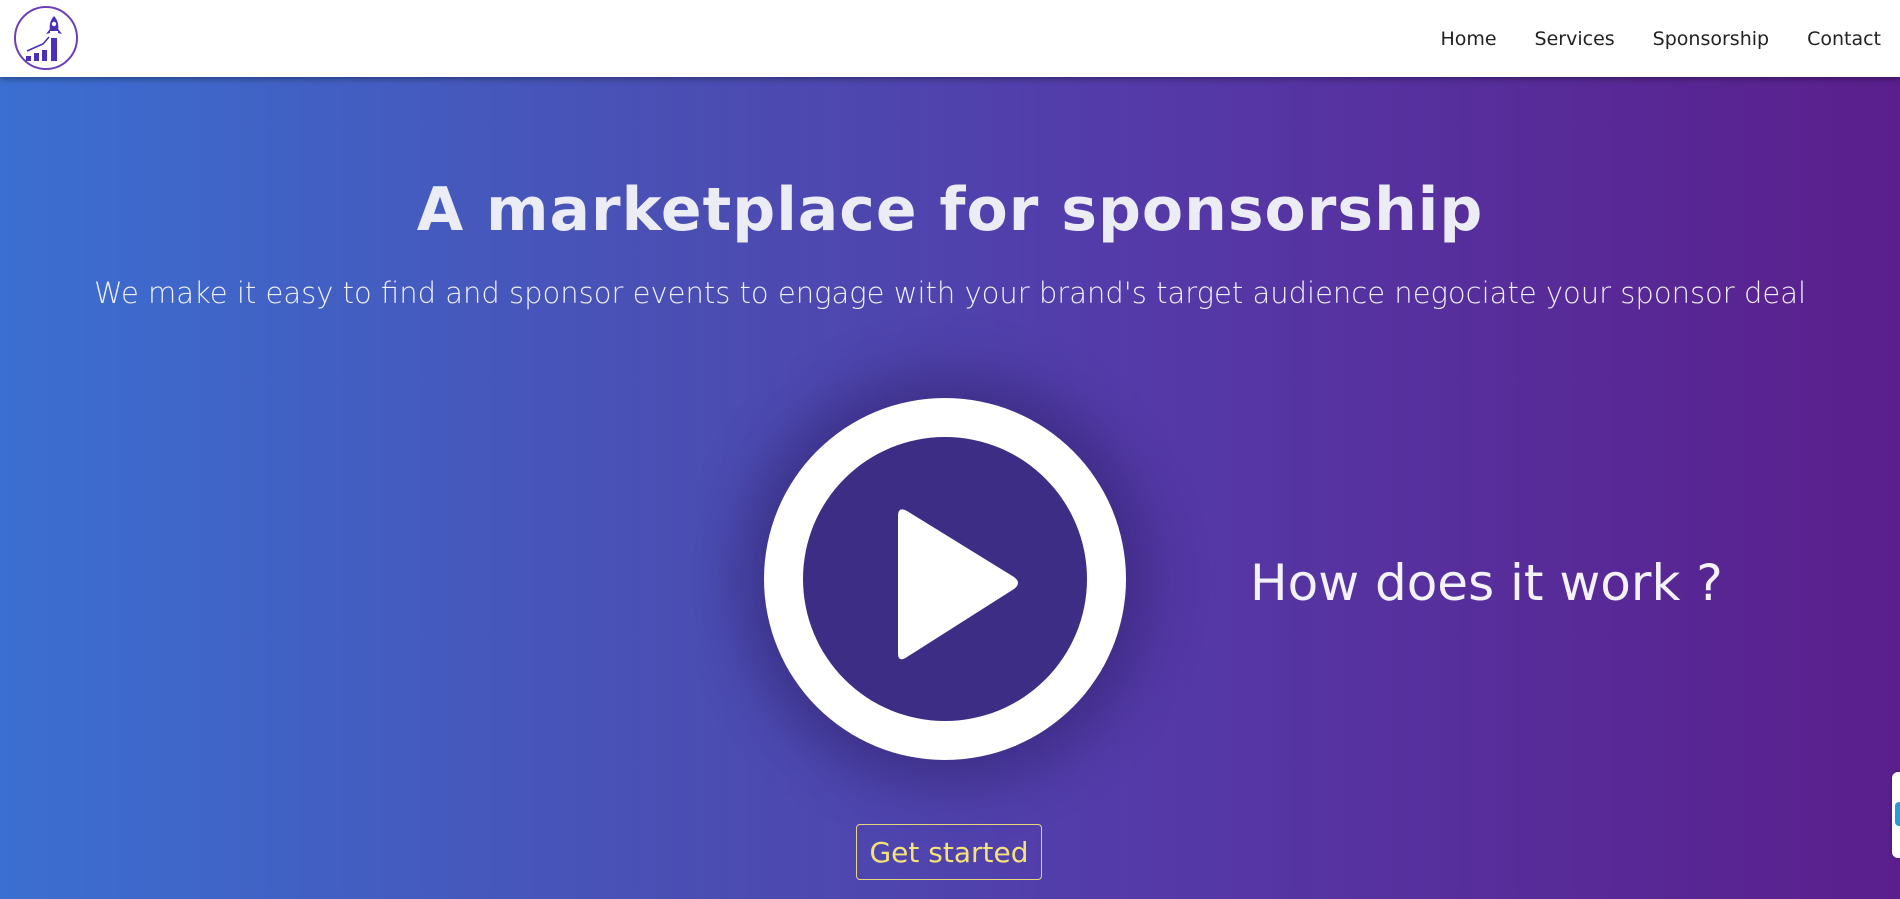 The image size is (1900, 899). Describe the element at coordinates (1468, 39) in the screenshot. I see `nav-home-link: Home` at that location.